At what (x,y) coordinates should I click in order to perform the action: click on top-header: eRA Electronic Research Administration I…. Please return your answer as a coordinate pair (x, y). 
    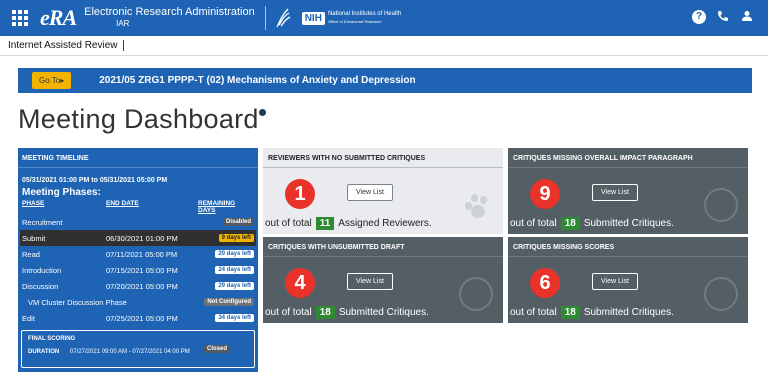
    Looking at the image, I should click on (384, 18).